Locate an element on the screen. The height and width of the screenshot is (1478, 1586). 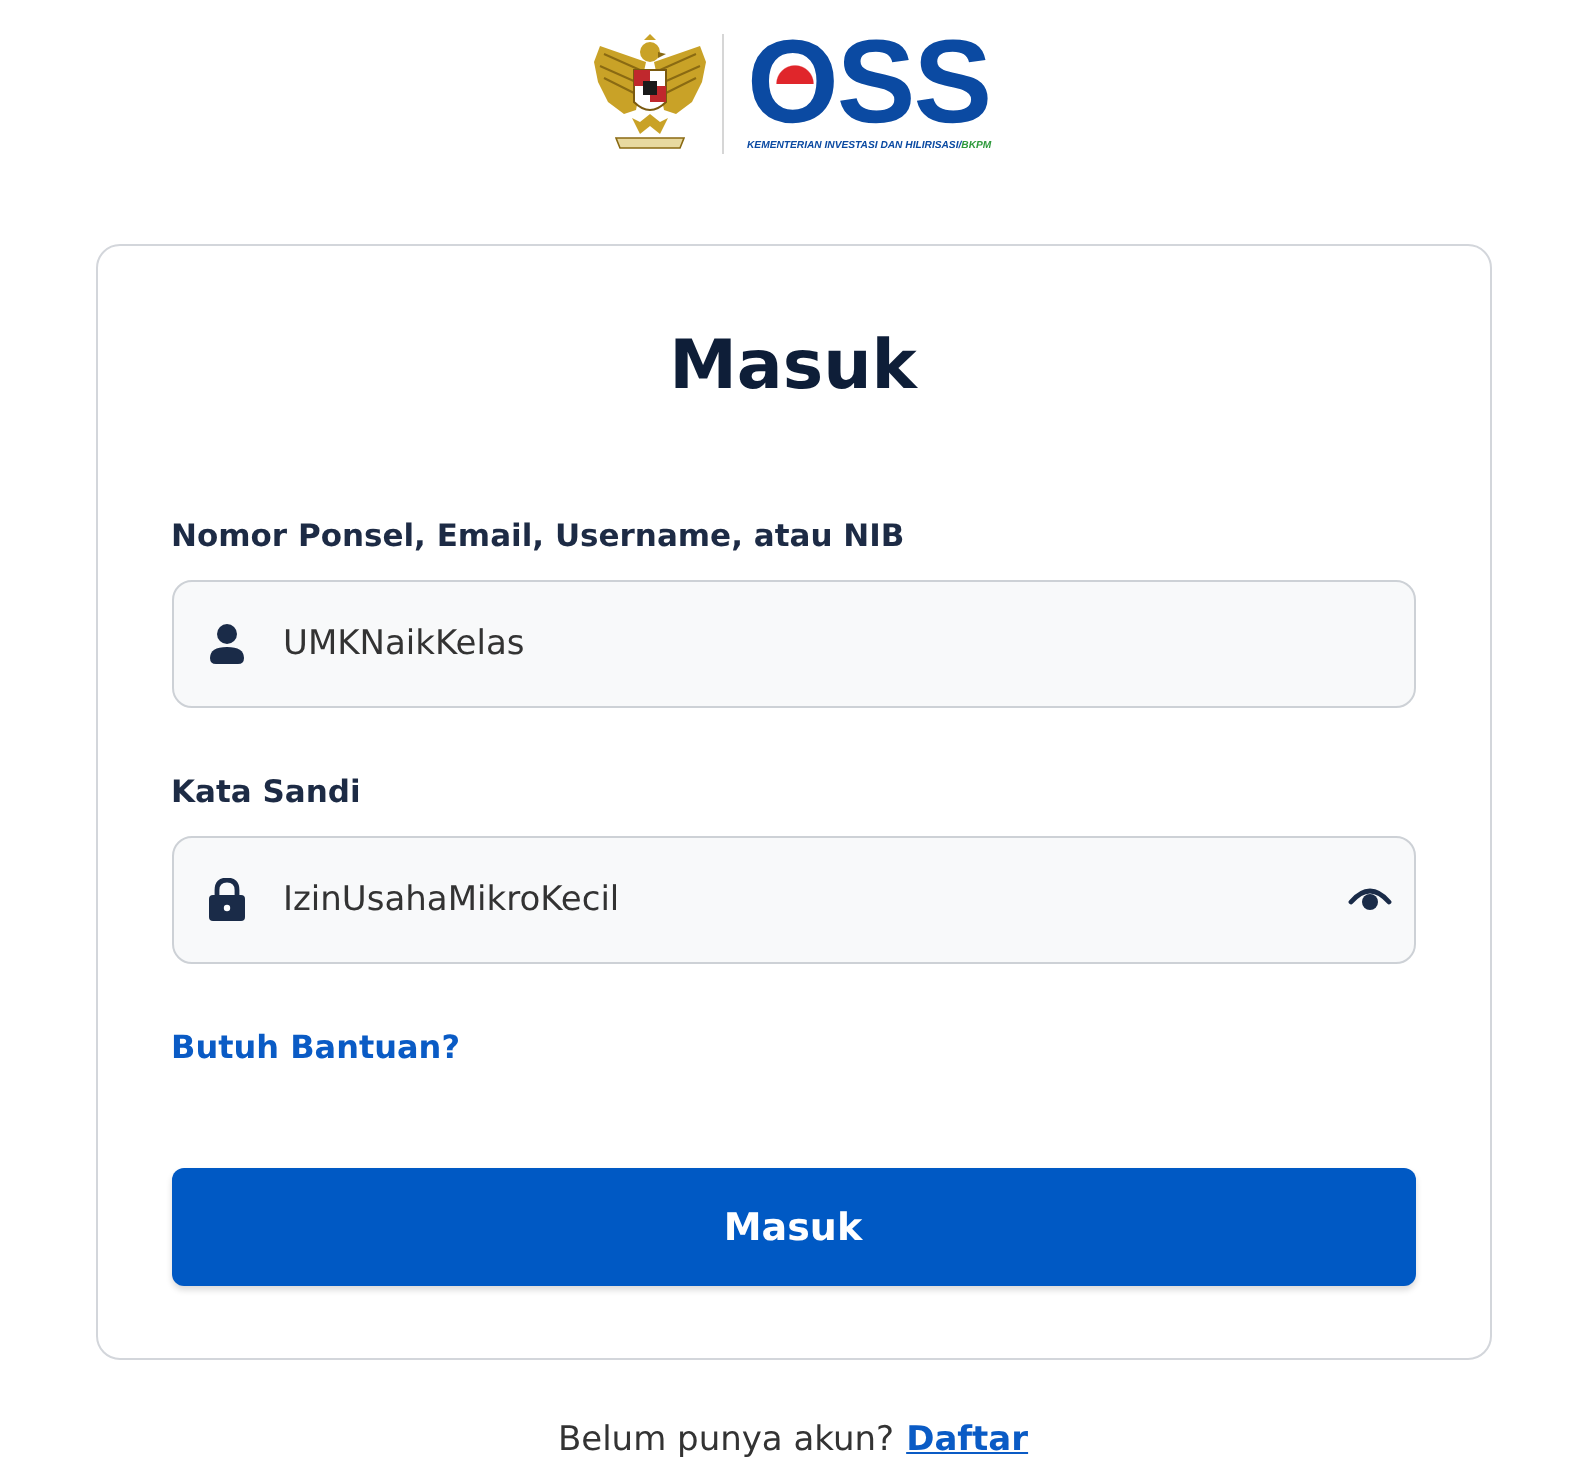
username-field: UMKNaikKelas is located at coordinates (793, 644).